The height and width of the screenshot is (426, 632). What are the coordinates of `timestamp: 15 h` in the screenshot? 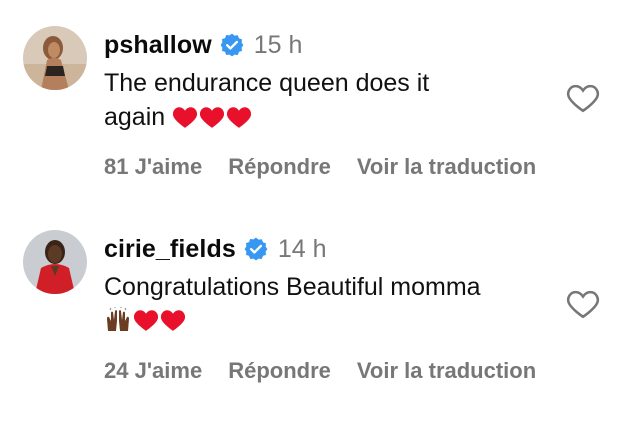 It's located at (278, 45).